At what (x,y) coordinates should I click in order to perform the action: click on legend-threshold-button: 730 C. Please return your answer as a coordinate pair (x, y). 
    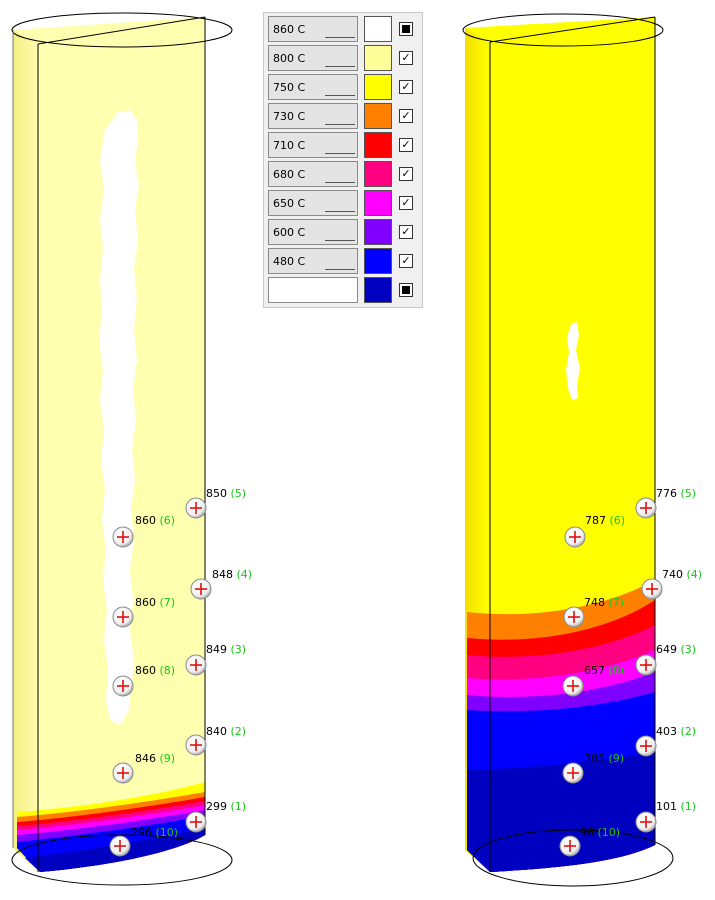
    Looking at the image, I should click on (313, 116).